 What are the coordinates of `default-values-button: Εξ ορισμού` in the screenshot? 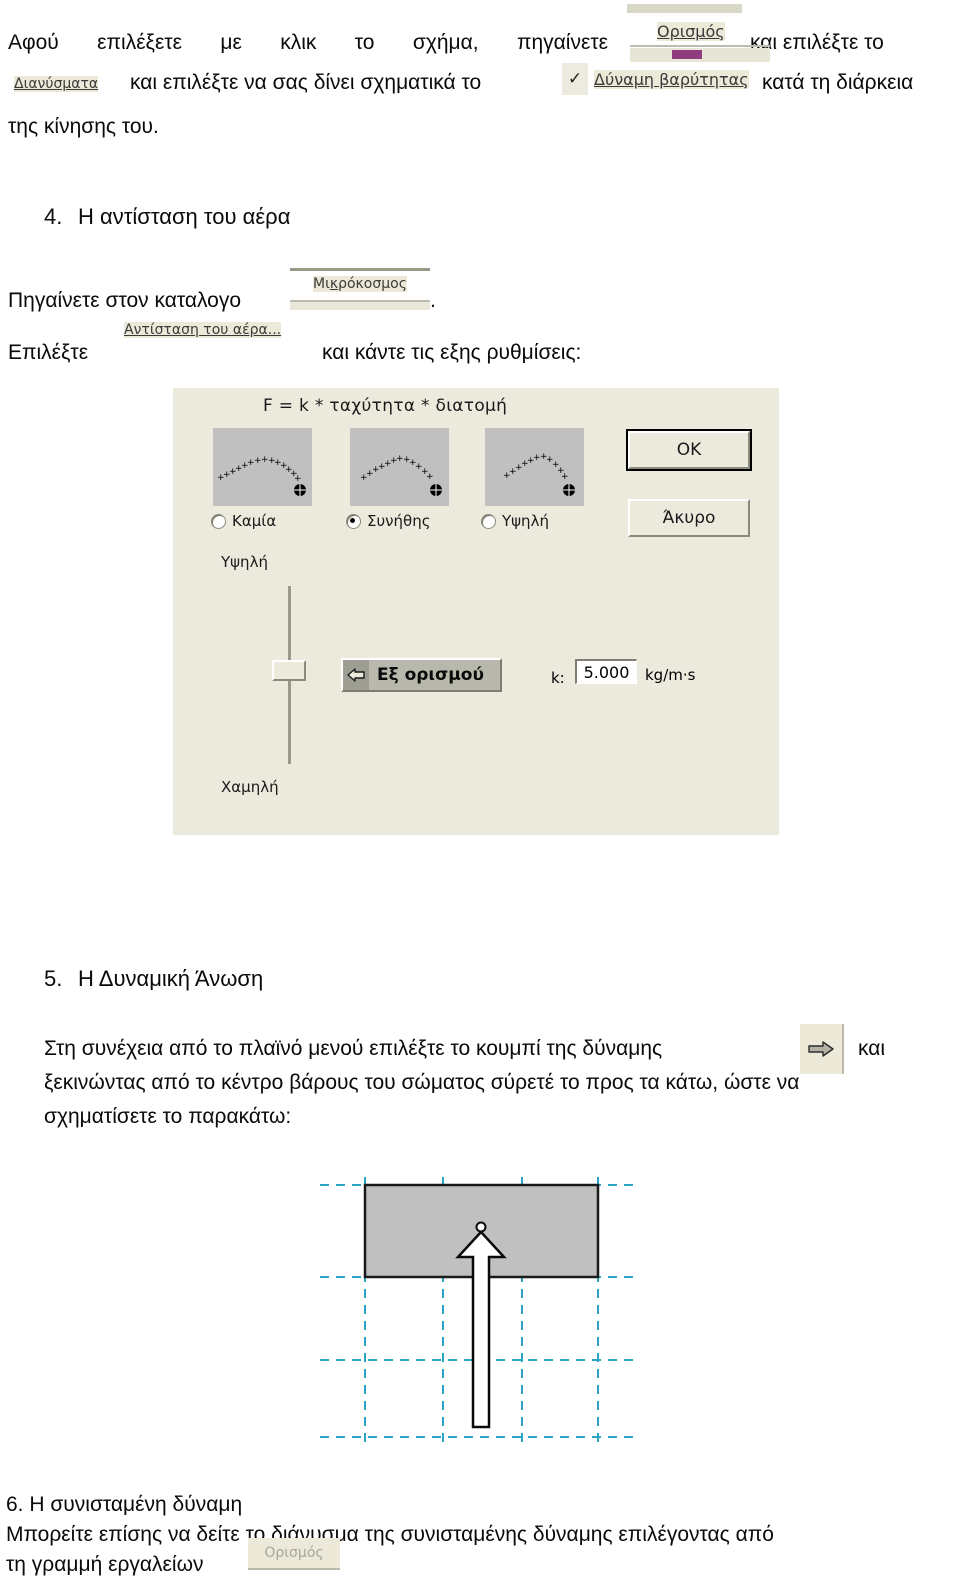 It's located at (421, 675).